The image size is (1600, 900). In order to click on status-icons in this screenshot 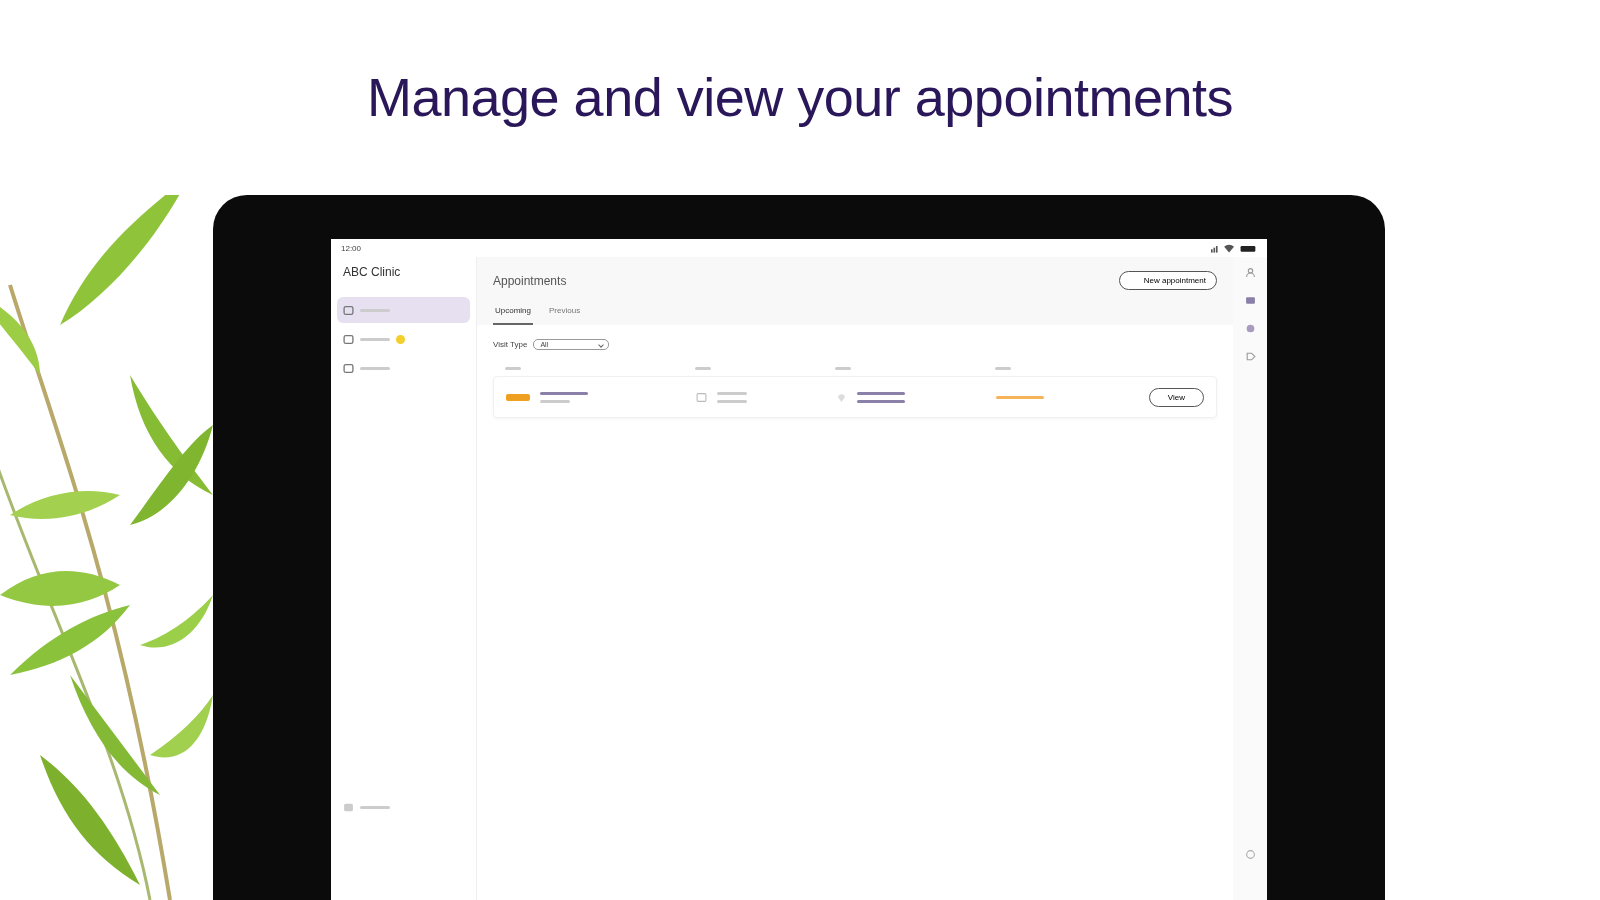, I will do `click(1234, 248)`.